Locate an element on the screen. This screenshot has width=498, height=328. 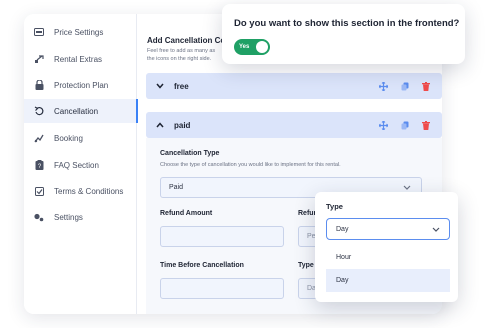
type-dropdown-popup: Type Day Hour Day is located at coordinates (386, 247).